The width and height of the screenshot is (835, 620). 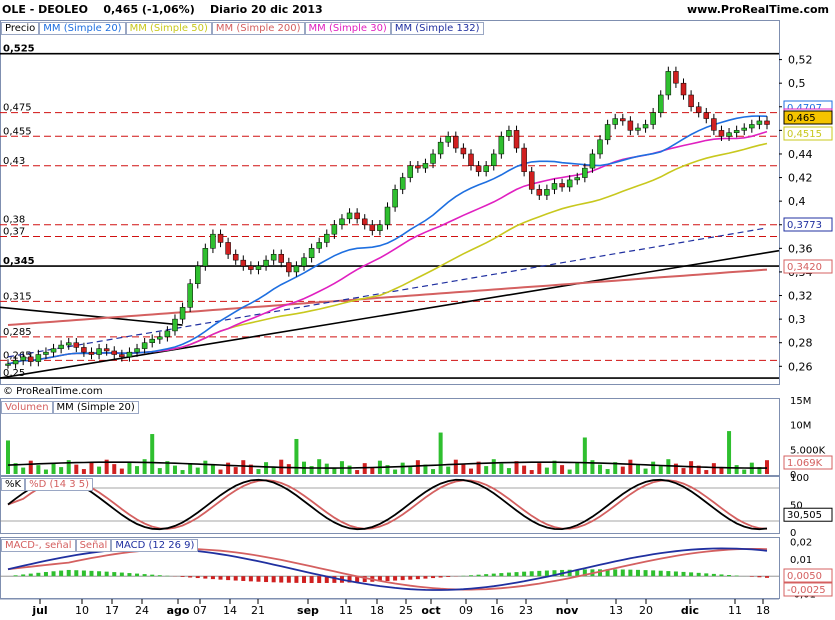 What do you see at coordinates (14, 220) in the screenshot?
I see `level-label: 0,38` at bounding box center [14, 220].